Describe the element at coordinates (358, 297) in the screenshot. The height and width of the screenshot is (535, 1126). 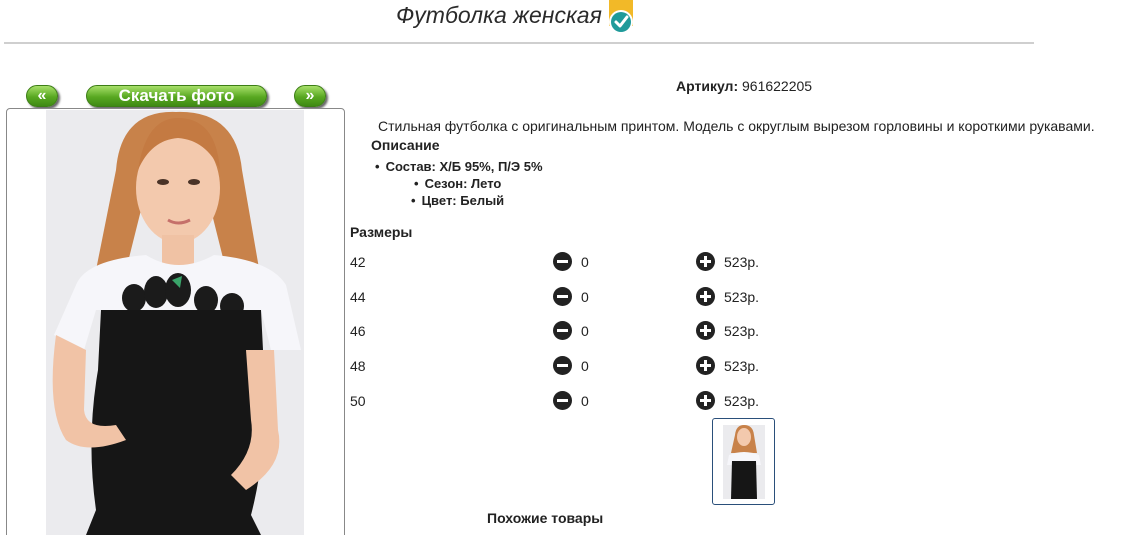
I see `size-label: 44` at that location.